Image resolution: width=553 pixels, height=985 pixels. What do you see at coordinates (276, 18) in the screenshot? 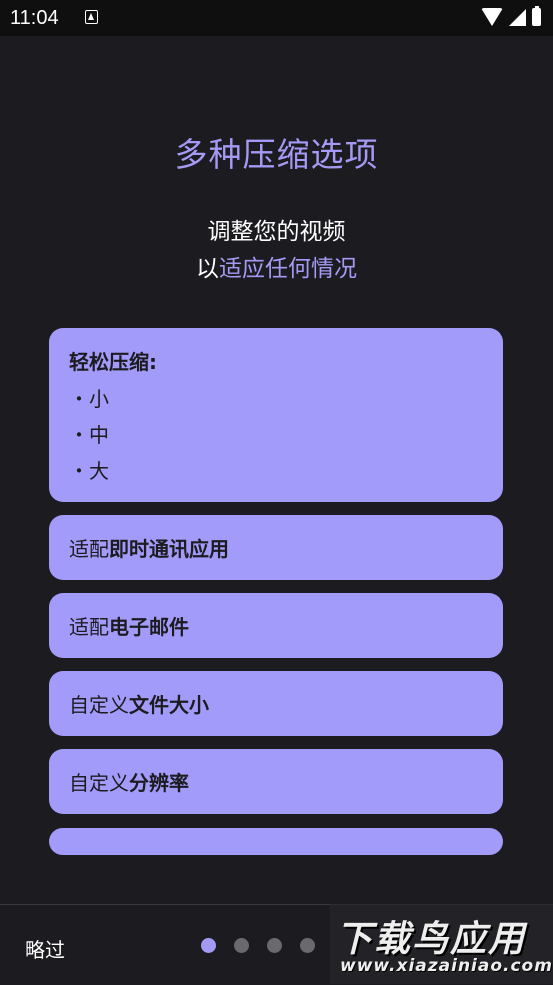
I see `status-bar: 11:04` at bounding box center [276, 18].